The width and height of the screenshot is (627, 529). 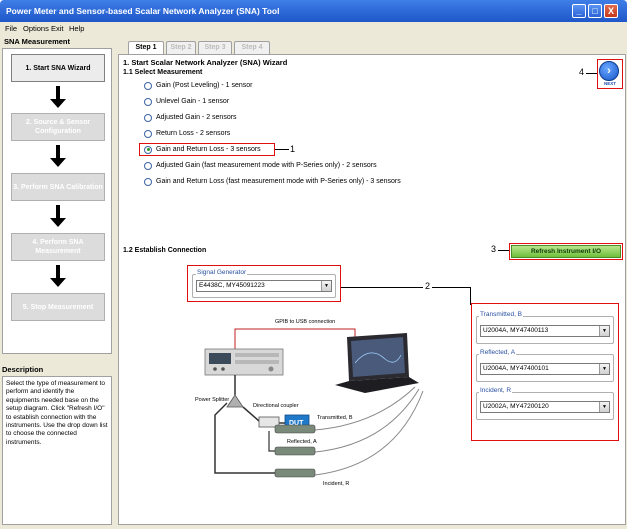 I want to click on power-splitter-label: Power Splitter, so click(x=212, y=400).